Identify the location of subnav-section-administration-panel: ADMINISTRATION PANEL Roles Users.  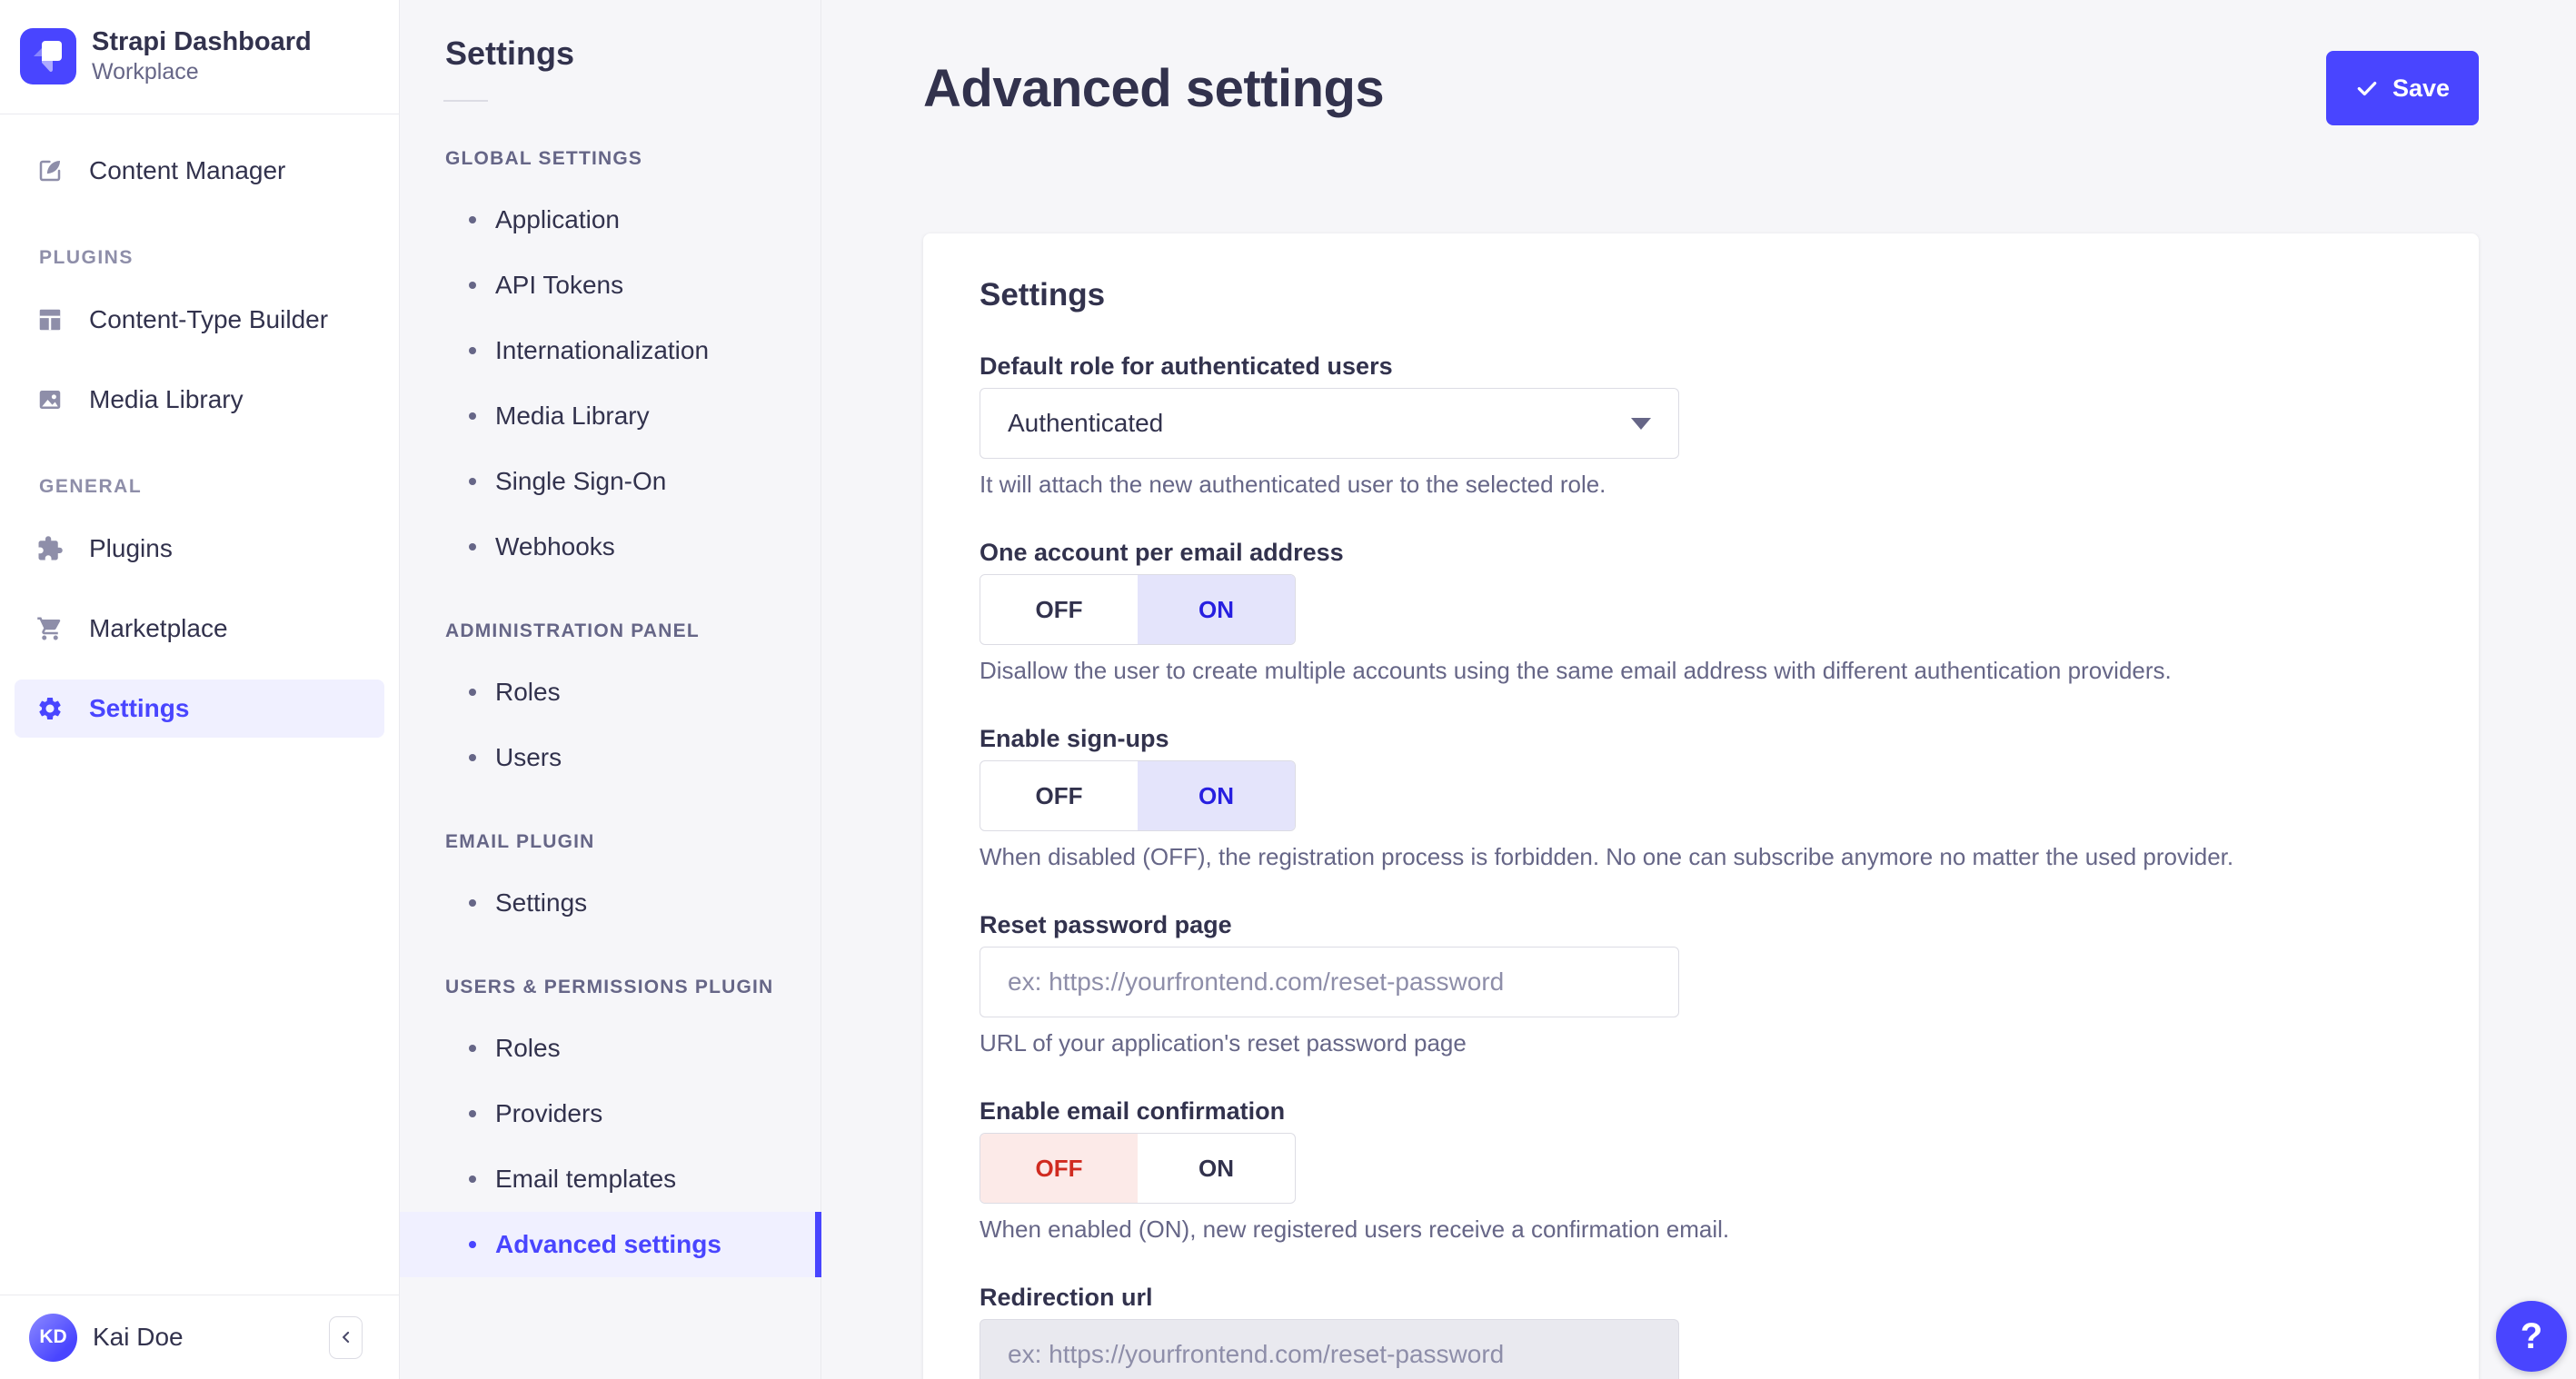
(610, 705).